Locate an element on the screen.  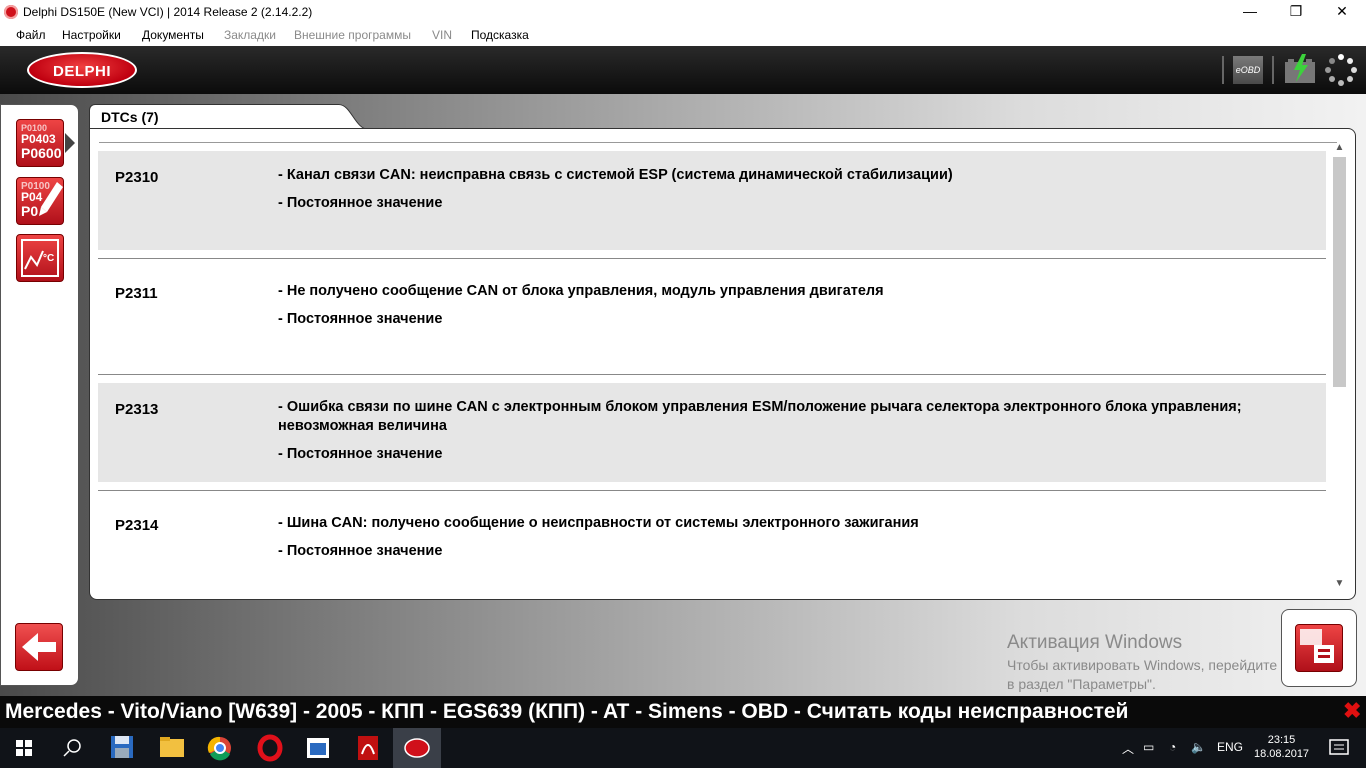
app-header: DELPHI eOBD is located at coordinates (683, 70).